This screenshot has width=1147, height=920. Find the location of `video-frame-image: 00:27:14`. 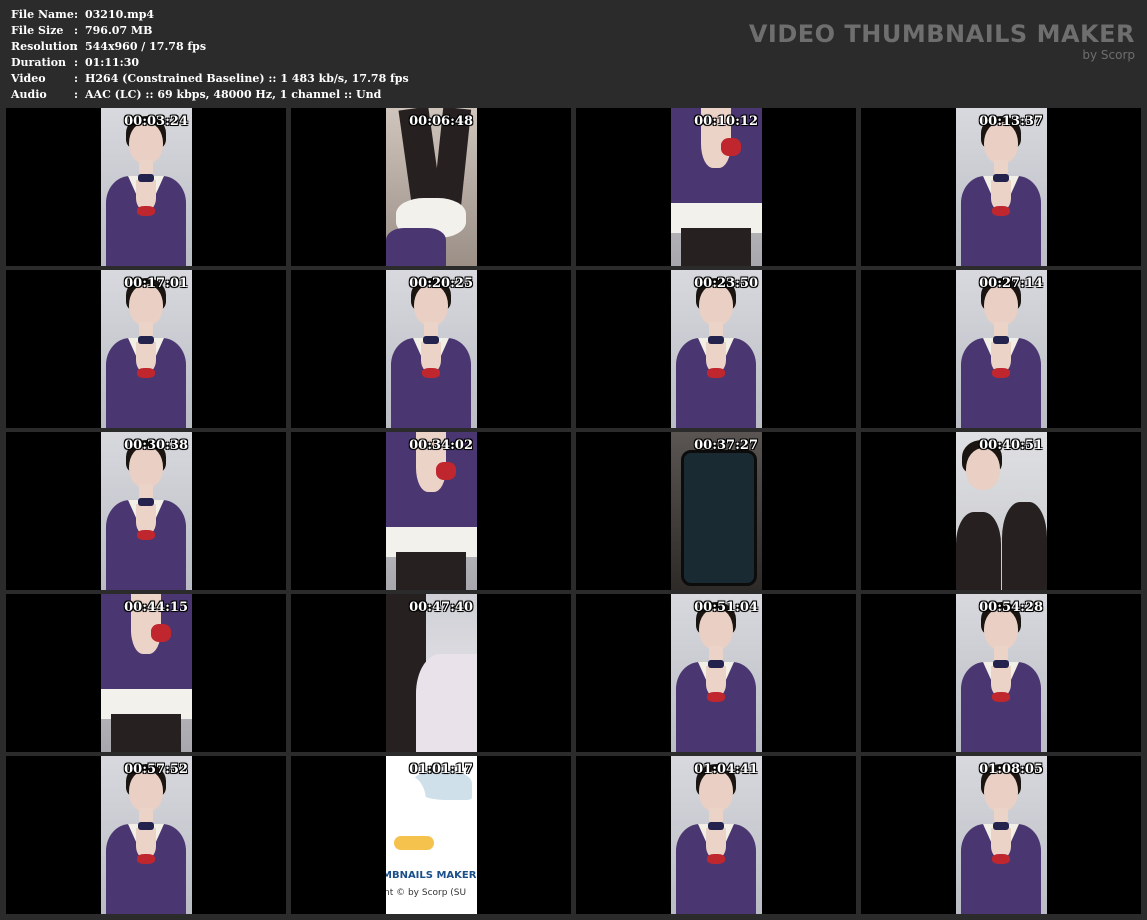

video-frame-image: 00:27:14 is located at coordinates (1001, 349).